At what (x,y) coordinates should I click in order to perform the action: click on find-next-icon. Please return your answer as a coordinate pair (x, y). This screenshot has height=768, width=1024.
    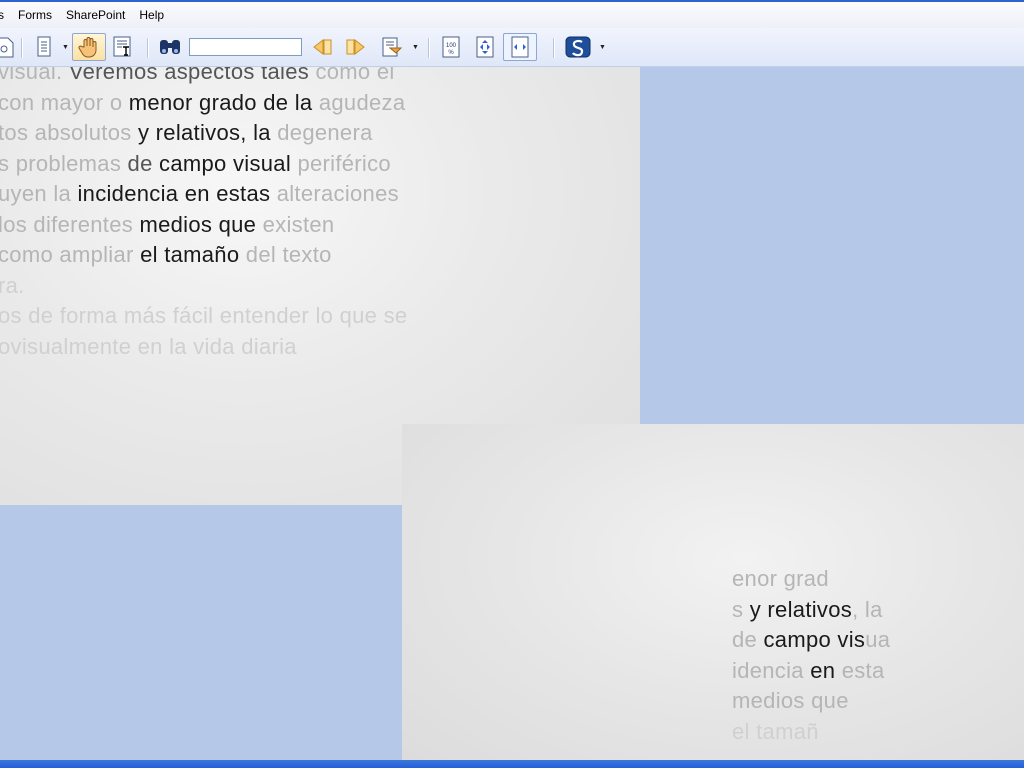
    Looking at the image, I should click on (355, 47).